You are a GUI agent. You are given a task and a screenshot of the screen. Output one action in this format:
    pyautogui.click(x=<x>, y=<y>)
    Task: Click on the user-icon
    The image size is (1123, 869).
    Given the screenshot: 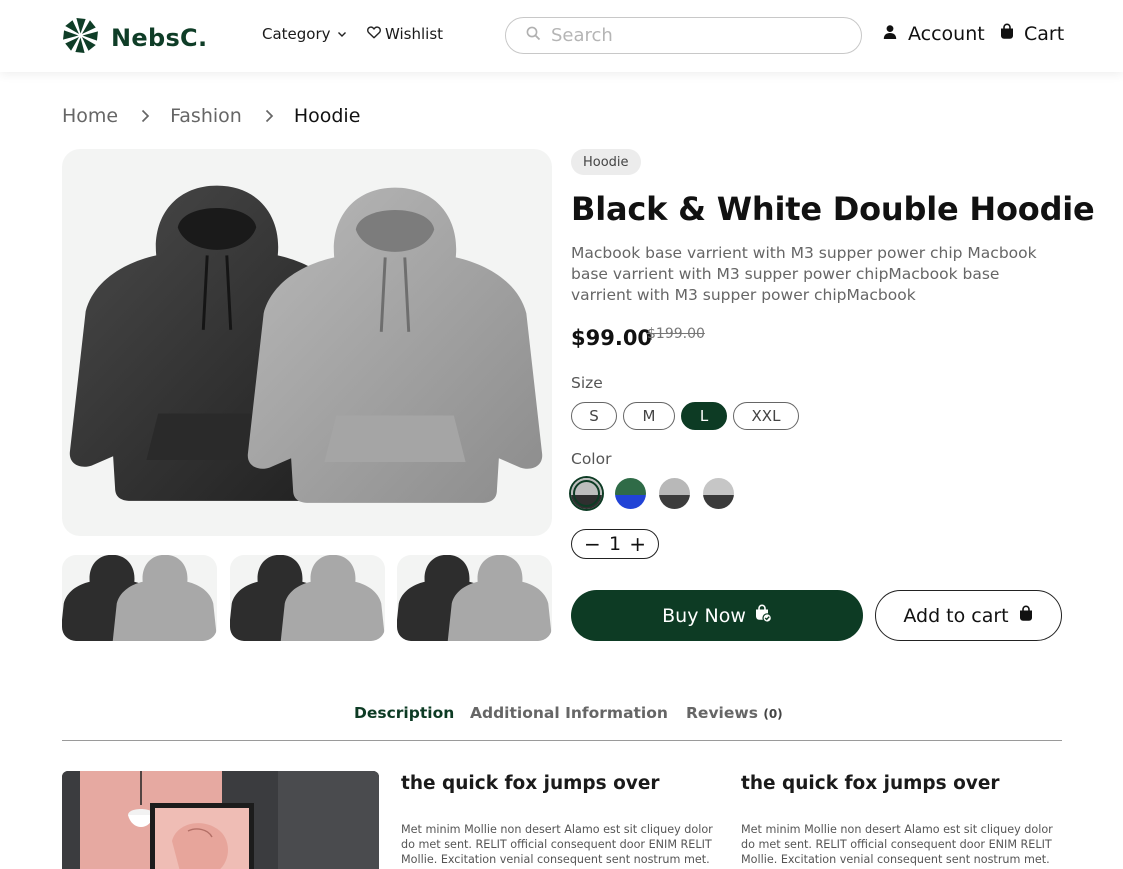 What is the action you would take?
    pyautogui.click(x=890, y=34)
    